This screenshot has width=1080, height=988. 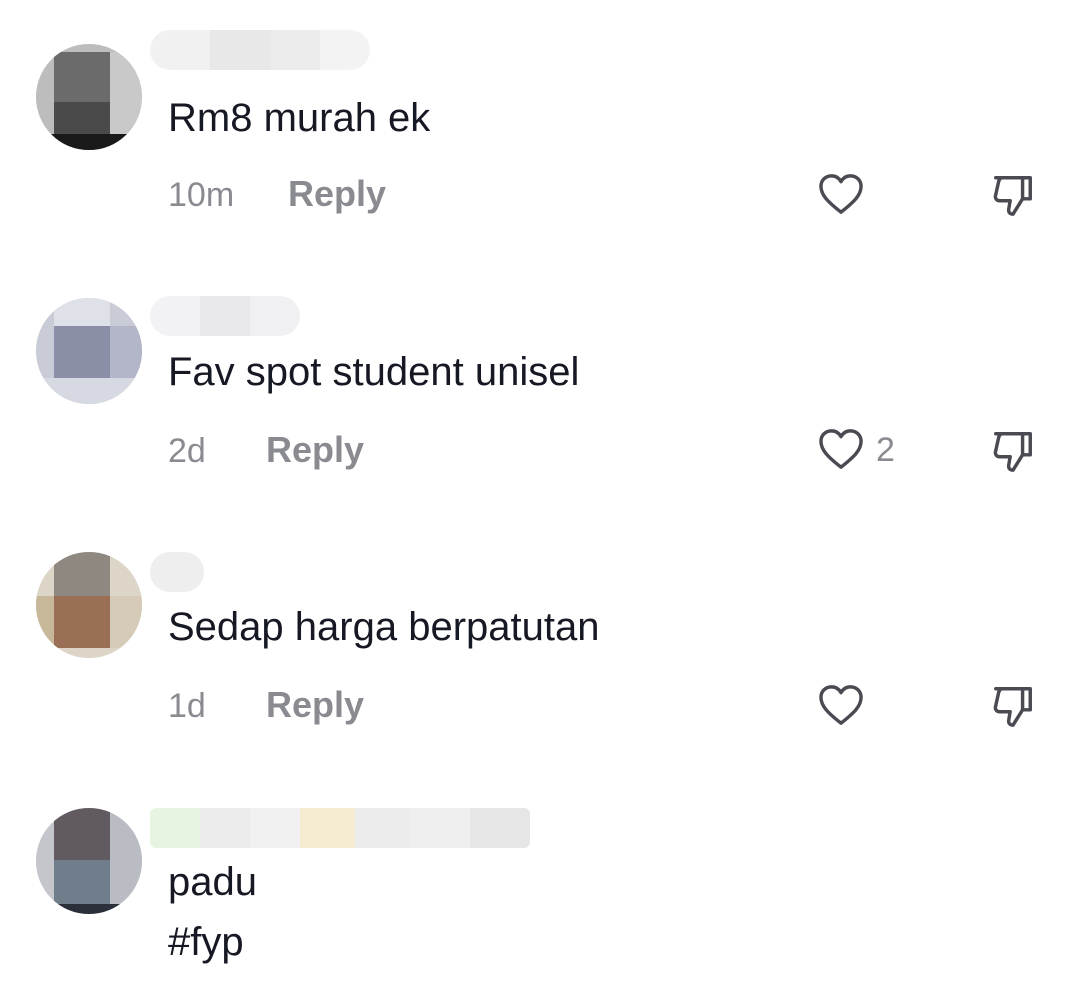 I want to click on comment-time: 1d, so click(x=187, y=706).